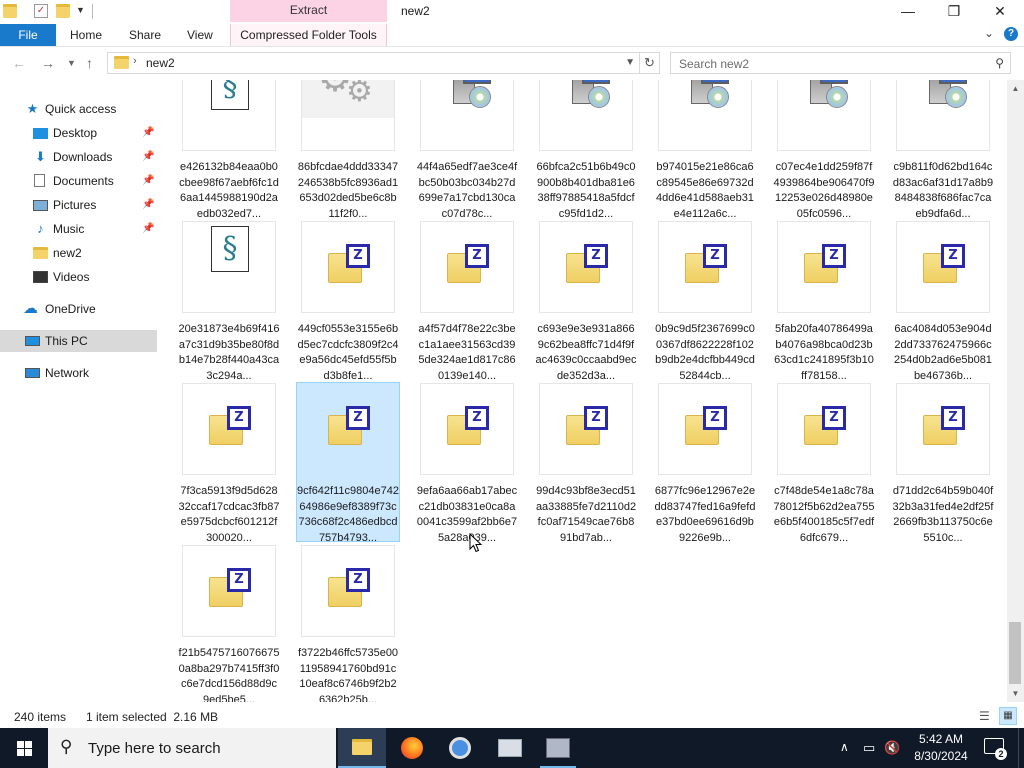  Describe the element at coordinates (78, 205) in the screenshot. I see `nav-pictures: Pictures 📌` at that location.